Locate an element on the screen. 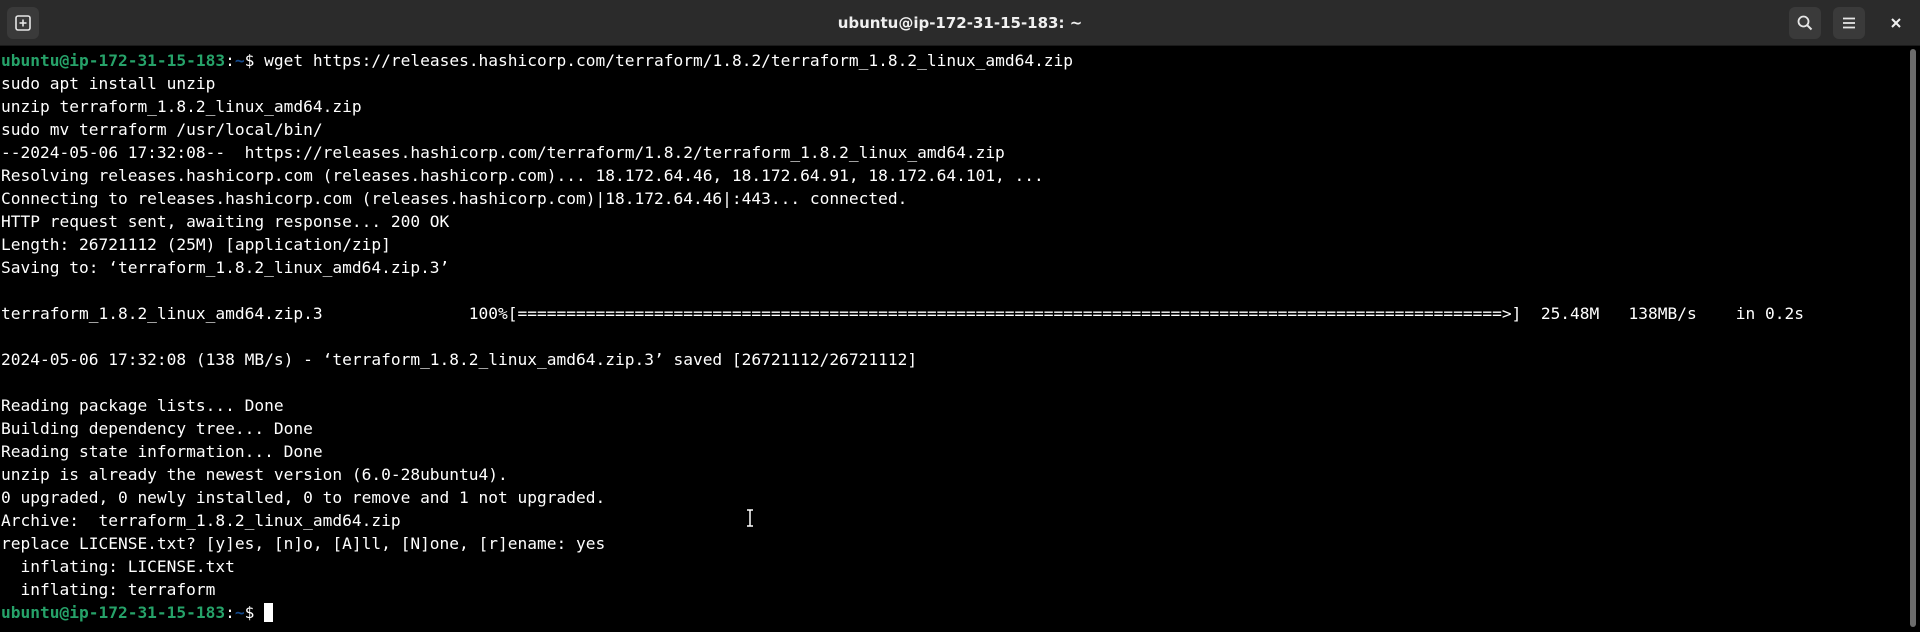 The height and width of the screenshot is (632, 1920). scrollbar-thumb is located at coordinates (1913, 338).